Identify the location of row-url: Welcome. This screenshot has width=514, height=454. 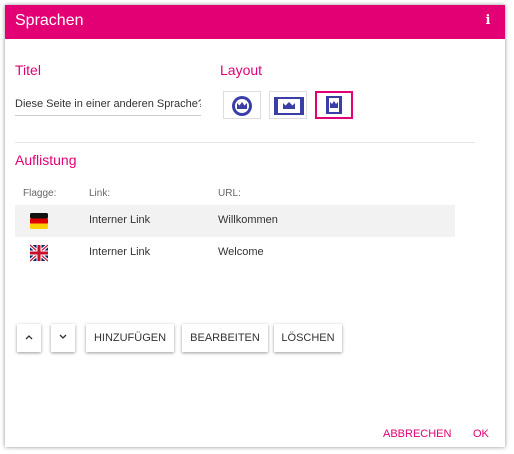
(241, 252).